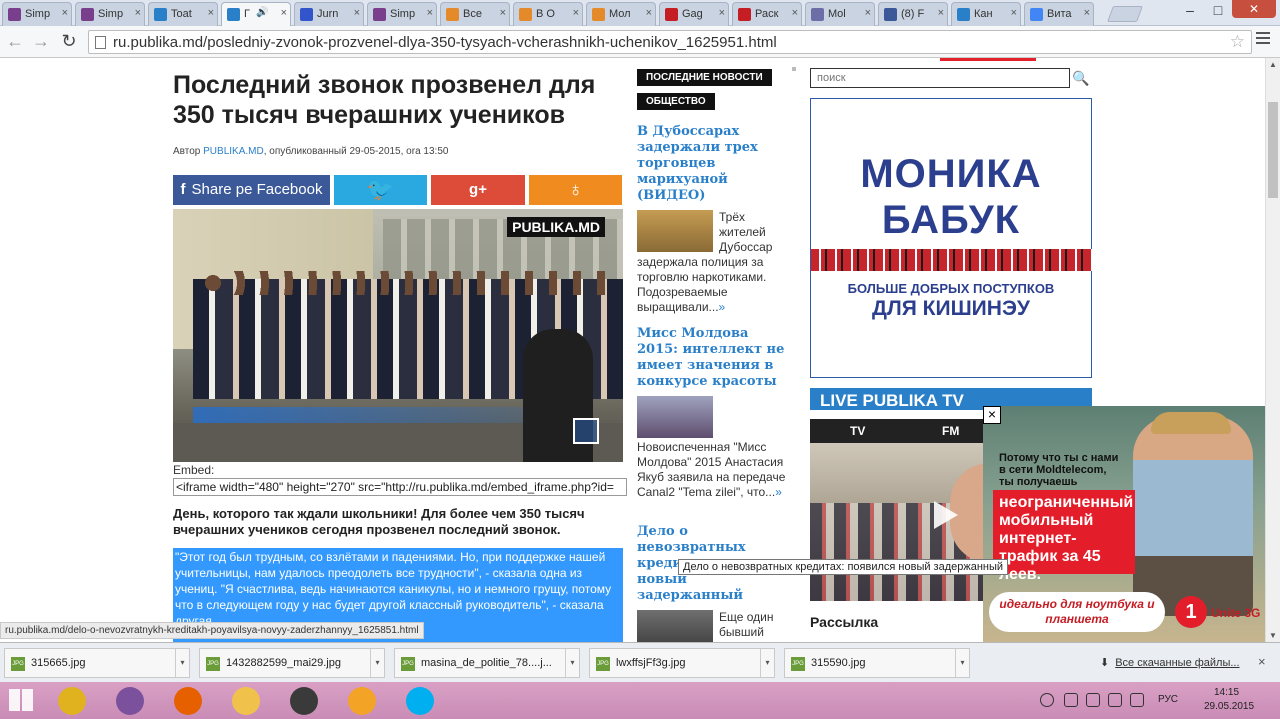 This screenshot has width=1280, height=719. I want to click on share-twitter-button: 🐦, so click(380, 190).